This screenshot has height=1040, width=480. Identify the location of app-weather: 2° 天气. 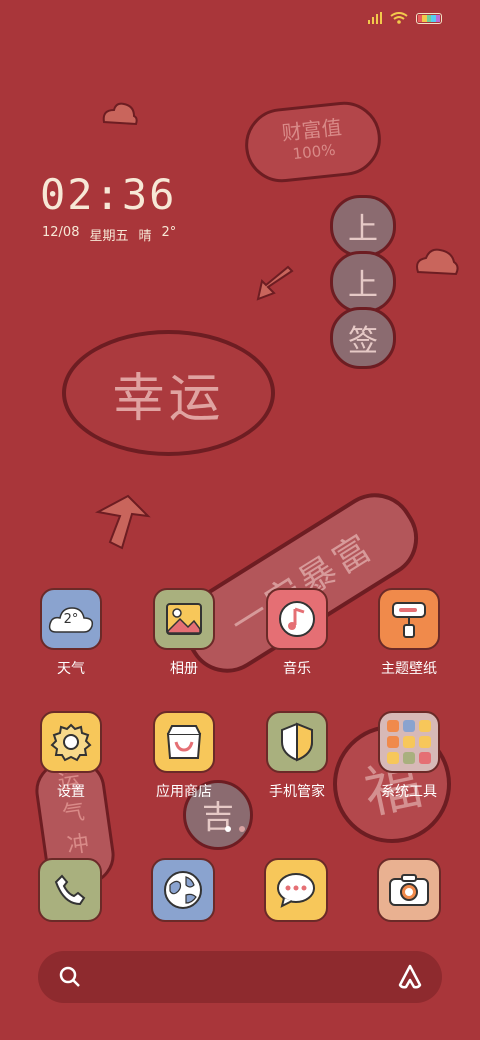
(71, 633).